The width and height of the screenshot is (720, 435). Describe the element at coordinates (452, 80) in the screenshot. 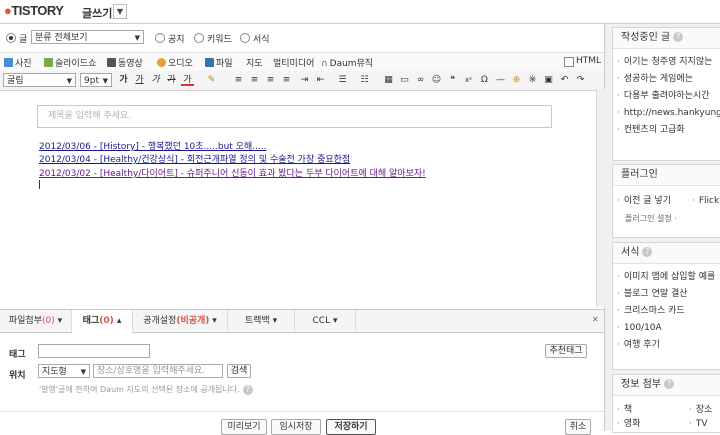

I see `quote-icon: ❝` at that location.